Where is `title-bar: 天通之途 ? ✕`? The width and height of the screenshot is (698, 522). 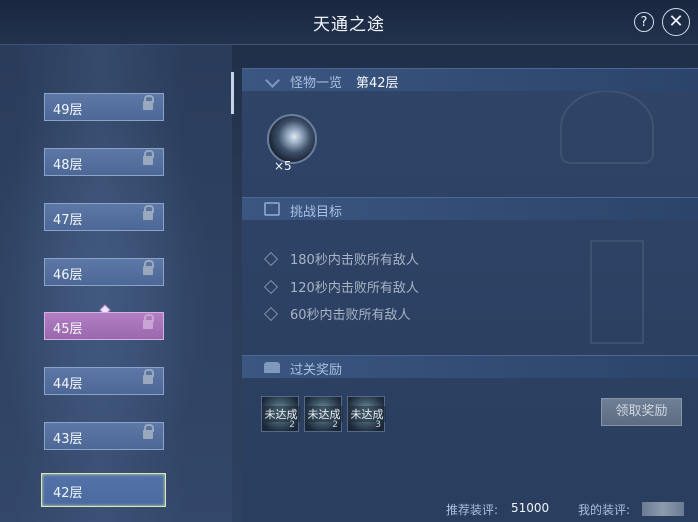 title-bar: 天通之途 ? ✕ is located at coordinates (349, 22).